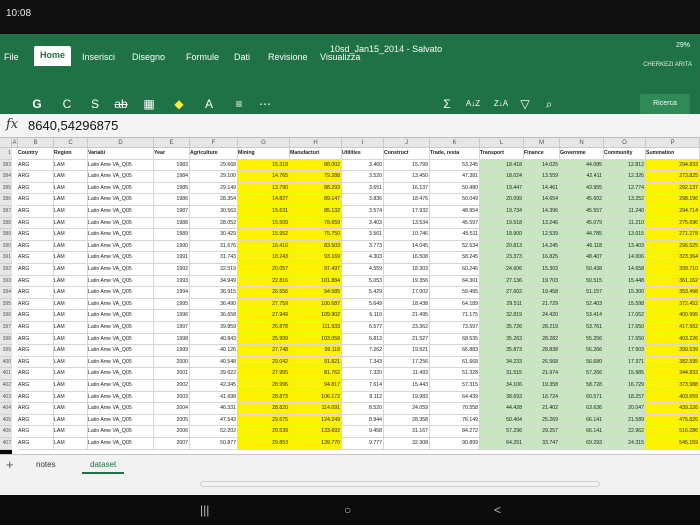  I want to click on table-cell: 353.498, so click(673, 293).